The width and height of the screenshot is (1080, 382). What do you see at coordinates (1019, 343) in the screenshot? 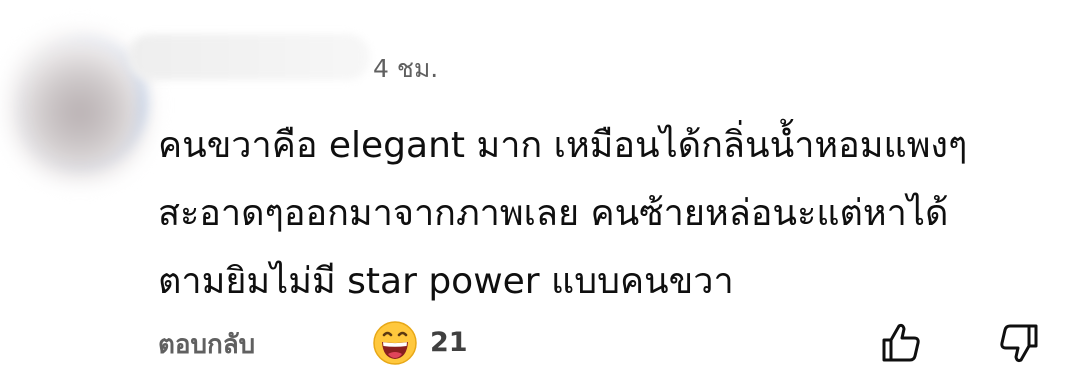
I see `dislike-button` at bounding box center [1019, 343].